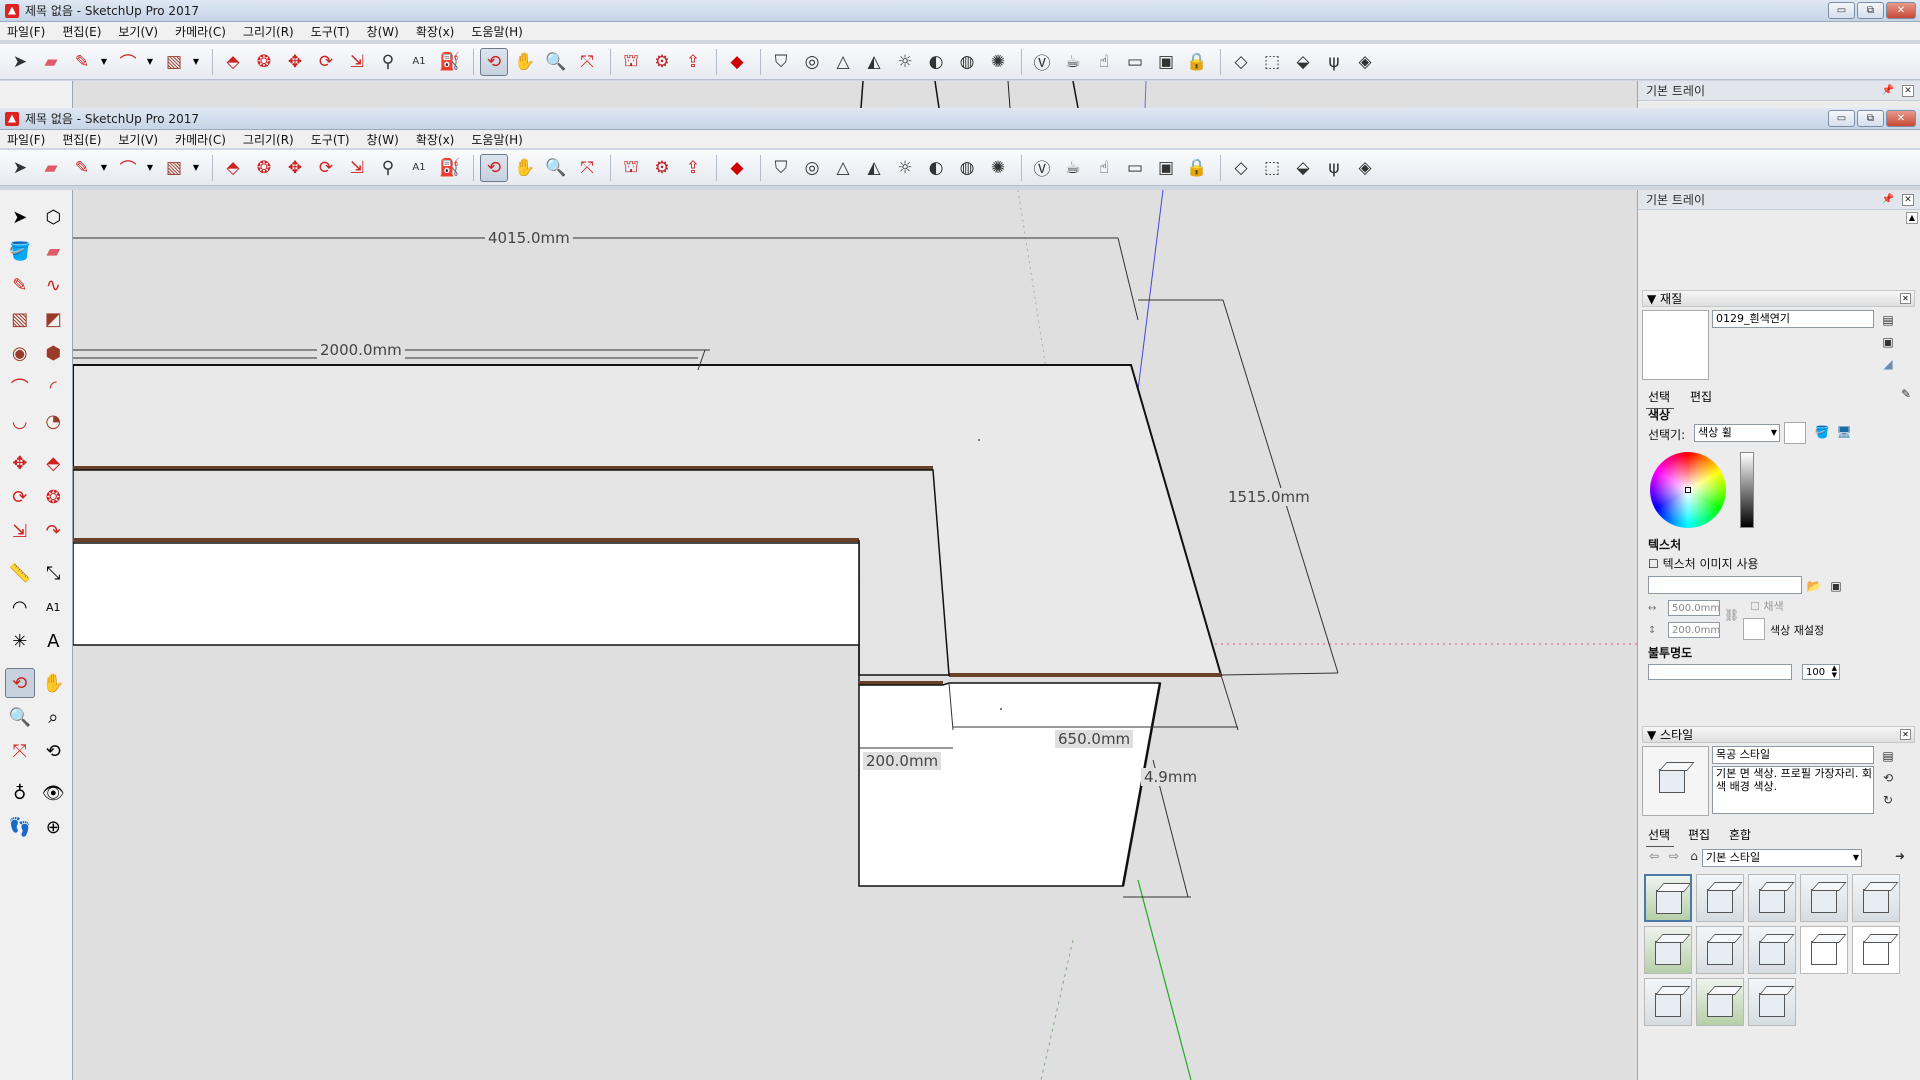 The height and width of the screenshot is (1080, 1920). What do you see at coordinates (936, 62) in the screenshot?
I see `fog-icon: ◐` at bounding box center [936, 62].